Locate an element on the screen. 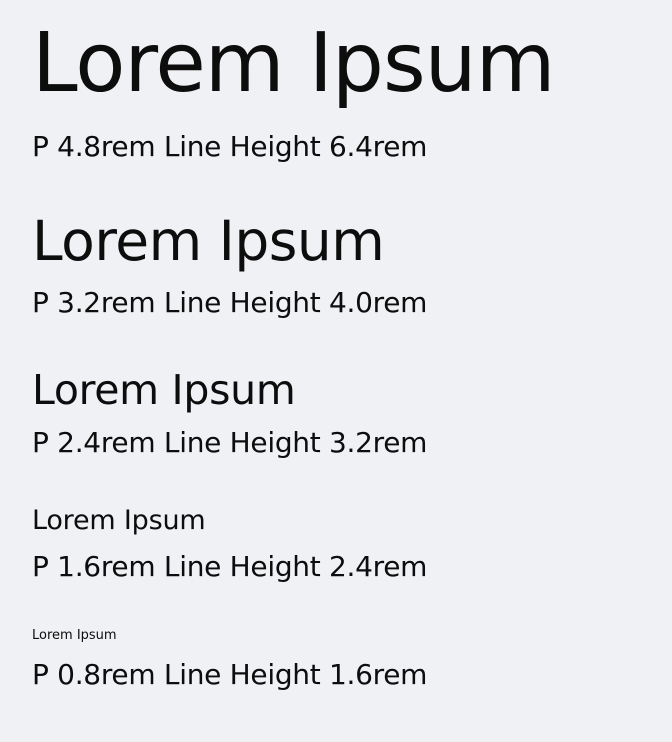 This screenshot has width=672, height=742. sample-text-3-2rem: Lorem Ipsum is located at coordinates (208, 241).